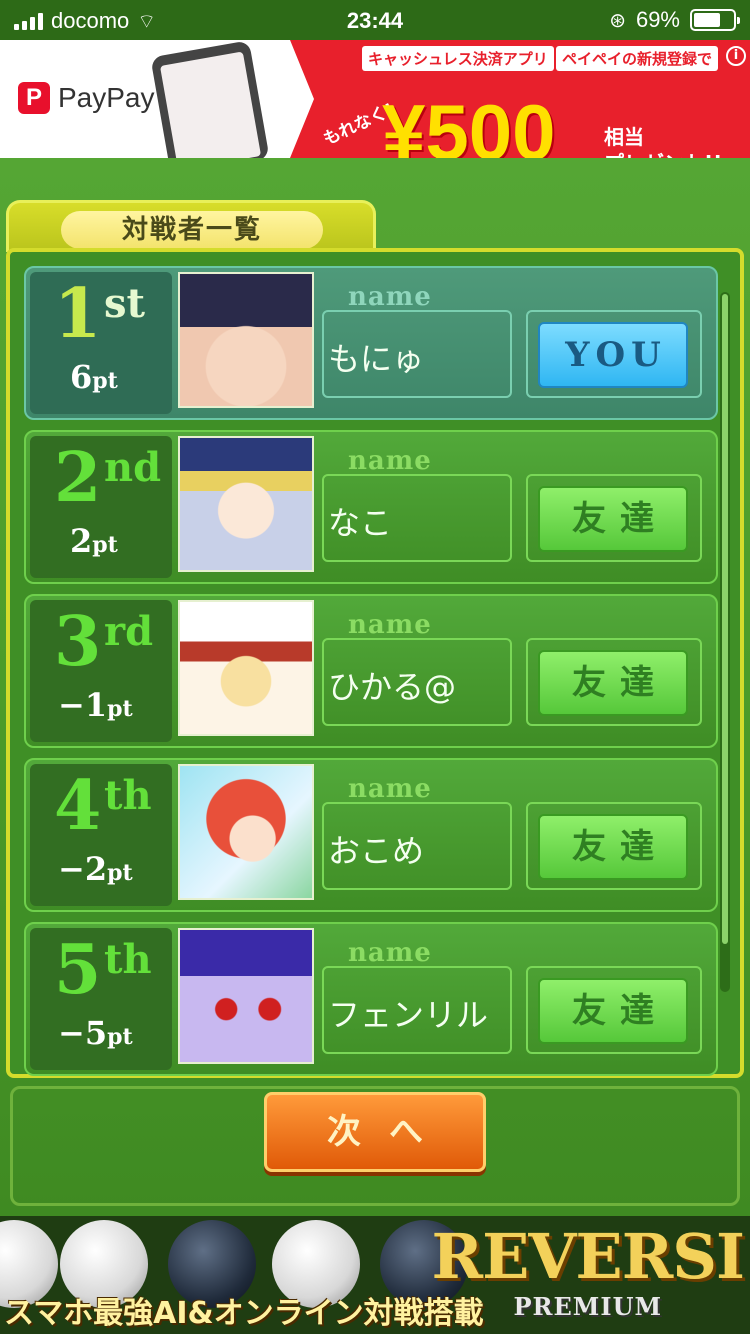 The height and width of the screenshot is (1334, 750). What do you see at coordinates (83, 705) in the screenshot?
I see `points-value: −1` at bounding box center [83, 705].